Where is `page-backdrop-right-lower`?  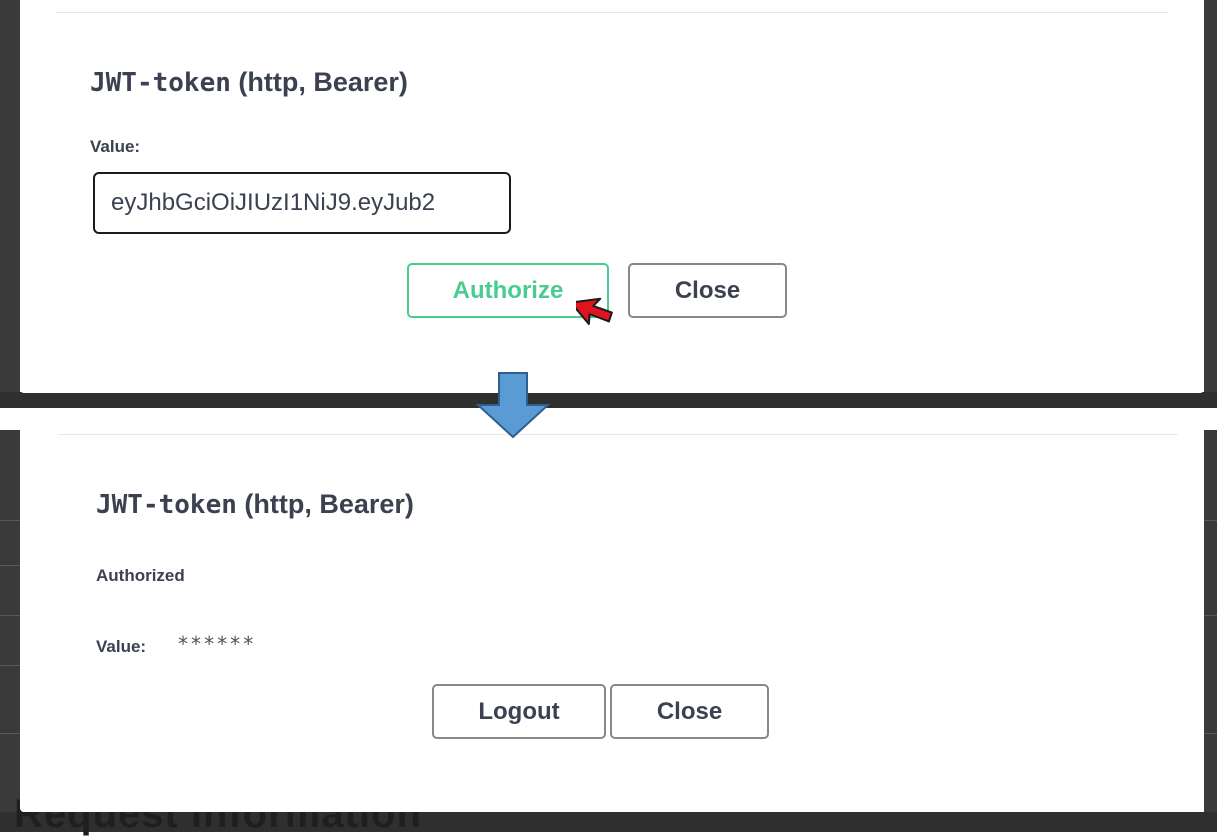 page-backdrop-right-lower is located at coordinates (1210, 631).